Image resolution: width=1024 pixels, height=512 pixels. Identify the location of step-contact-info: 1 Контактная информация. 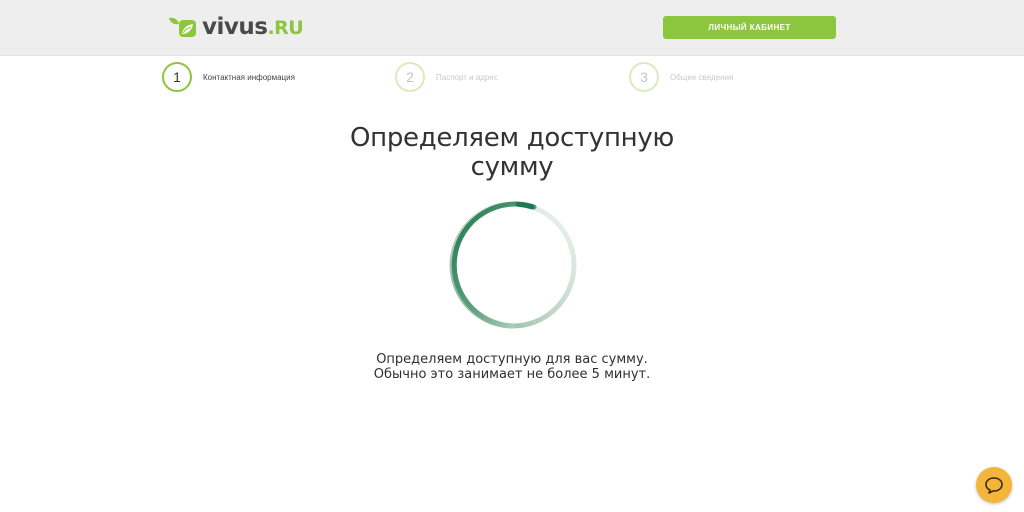
(228, 77).